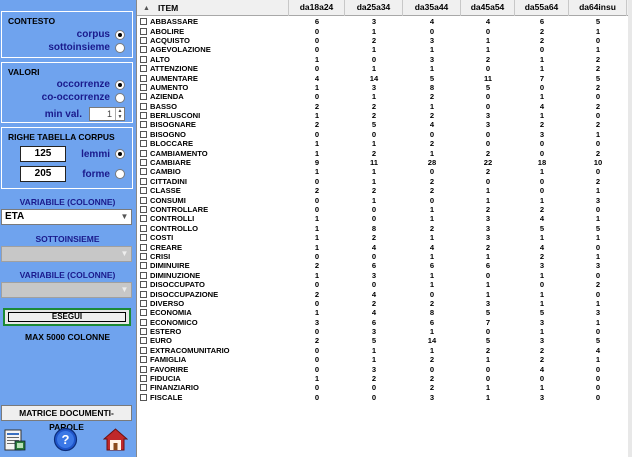 The width and height of the screenshot is (632, 457). Describe the element at coordinates (384, 153) in the screenshot. I see `table-row: CAMBIAMENTO 1 2 1 2 0 2` at that location.